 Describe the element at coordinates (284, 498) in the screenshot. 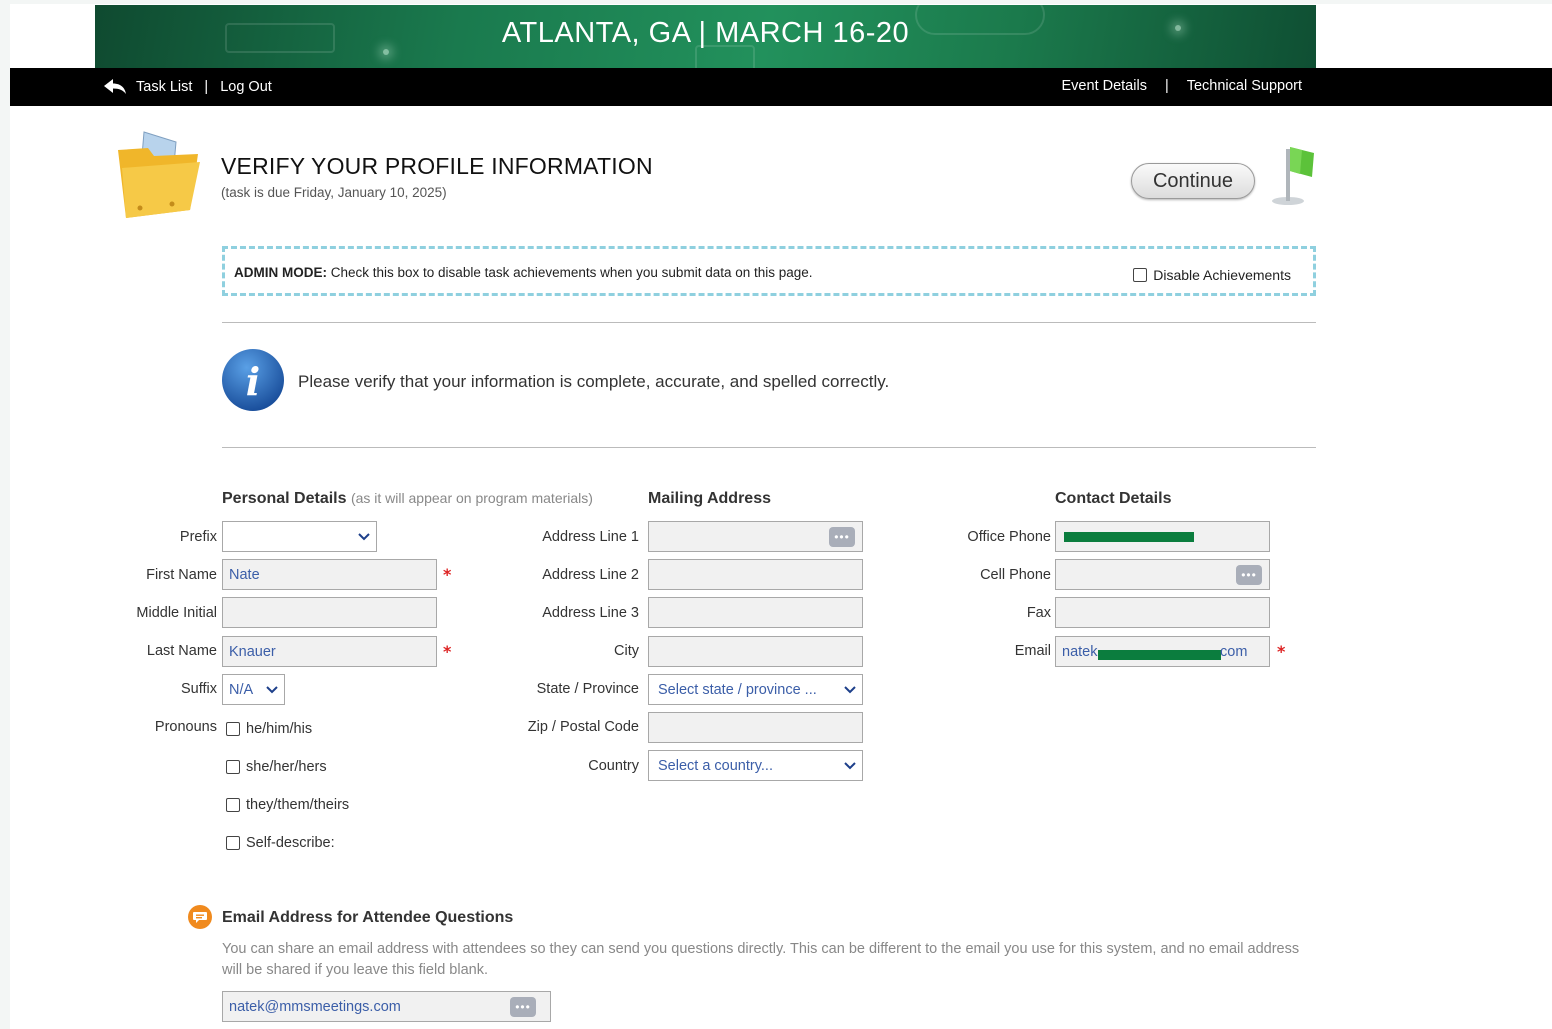

I see `personal-details-title: Personal Details` at that location.